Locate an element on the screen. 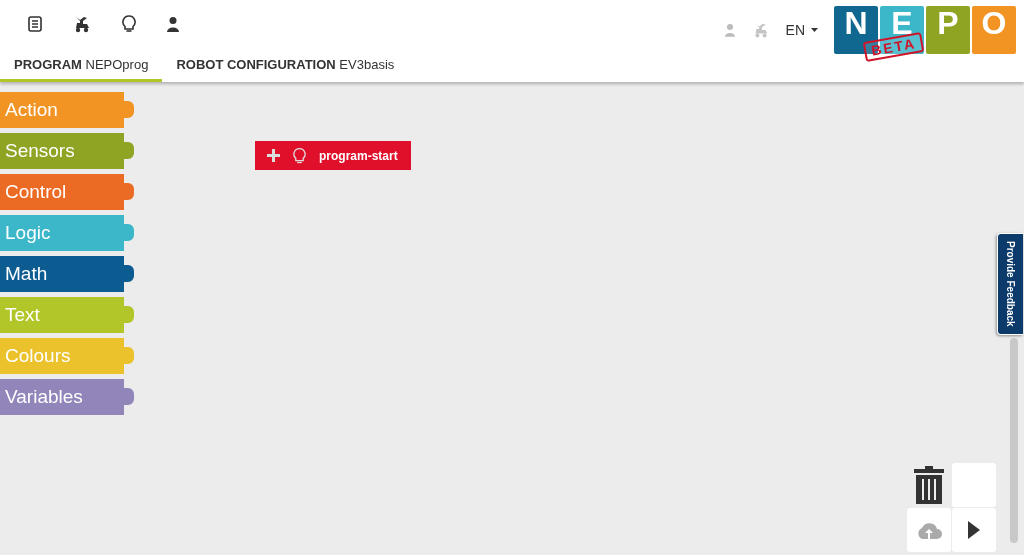  category-block: Sensors is located at coordinates (67, 151).